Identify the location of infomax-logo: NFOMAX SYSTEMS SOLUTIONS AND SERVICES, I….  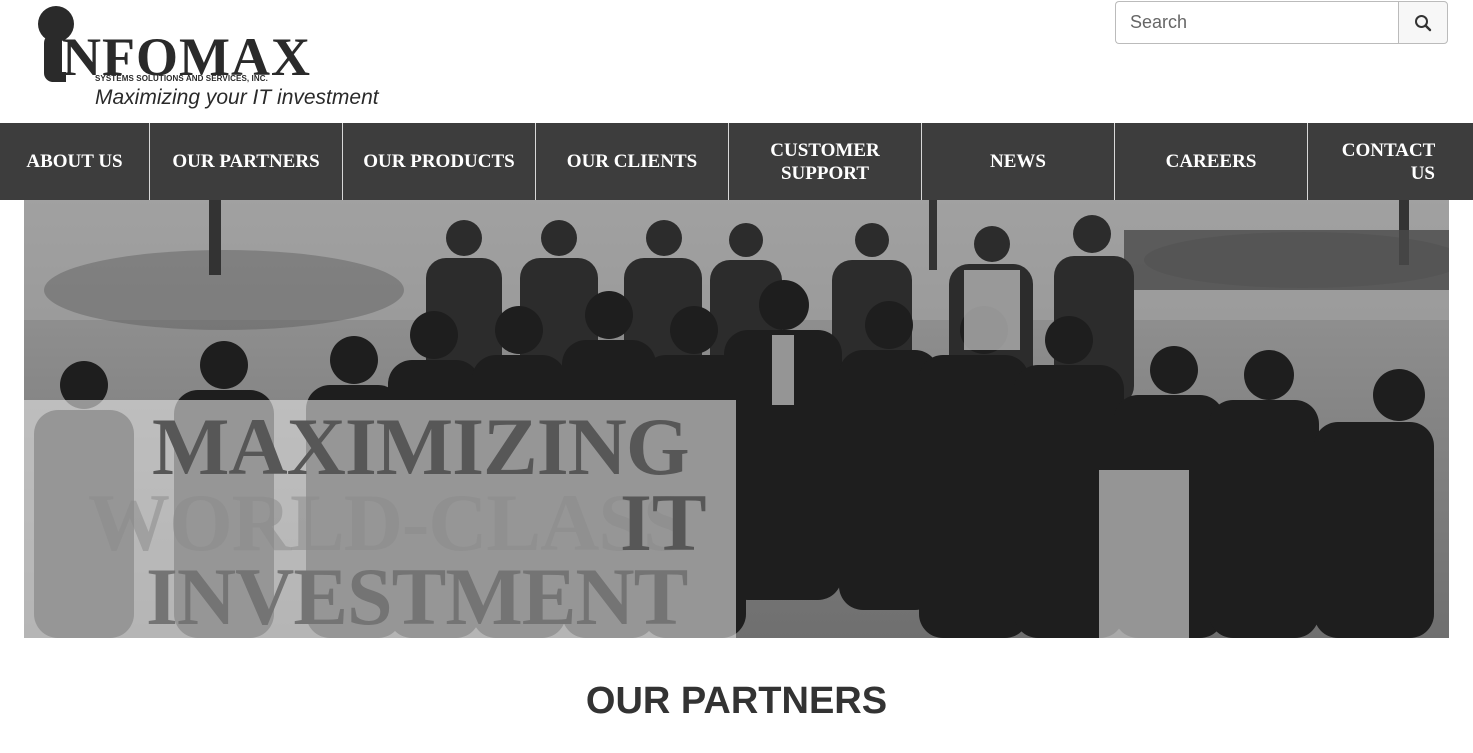
(236, 60).